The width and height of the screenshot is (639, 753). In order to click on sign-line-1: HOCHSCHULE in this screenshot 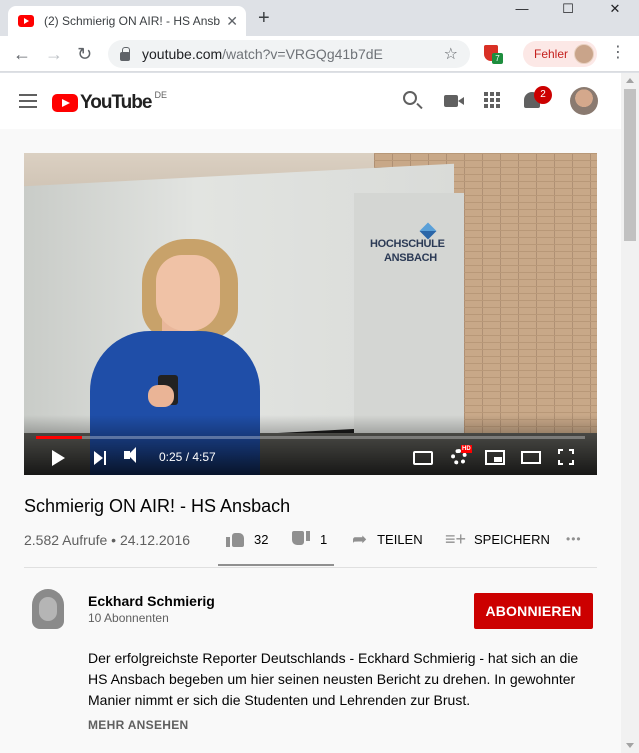, I will do `click(407, 244)`.